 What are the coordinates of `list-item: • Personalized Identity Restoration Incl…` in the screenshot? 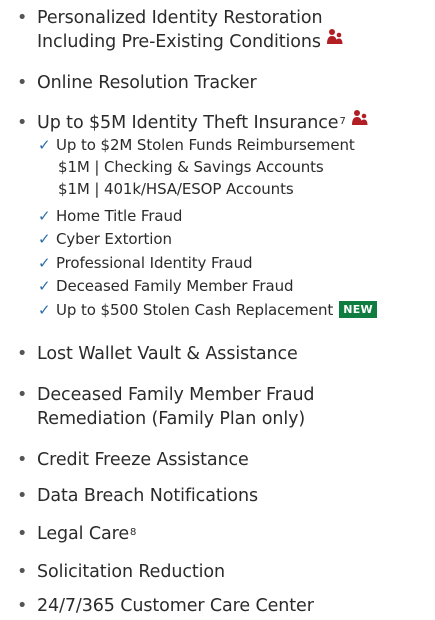 It's located at (180, 30).